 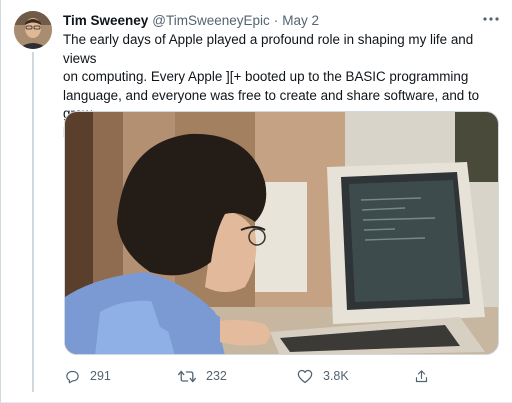 I want to click on more-icon, so click(x=491, y=19).